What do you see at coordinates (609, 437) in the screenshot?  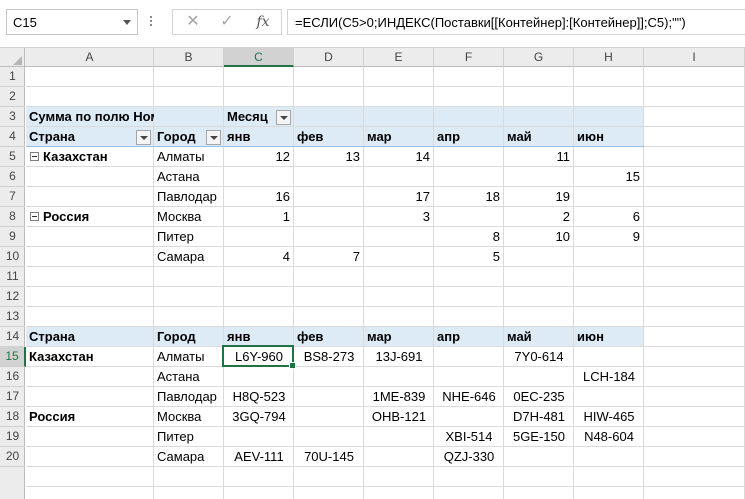 I see `container-cell: N48-604` at bounding box center [609, 437].